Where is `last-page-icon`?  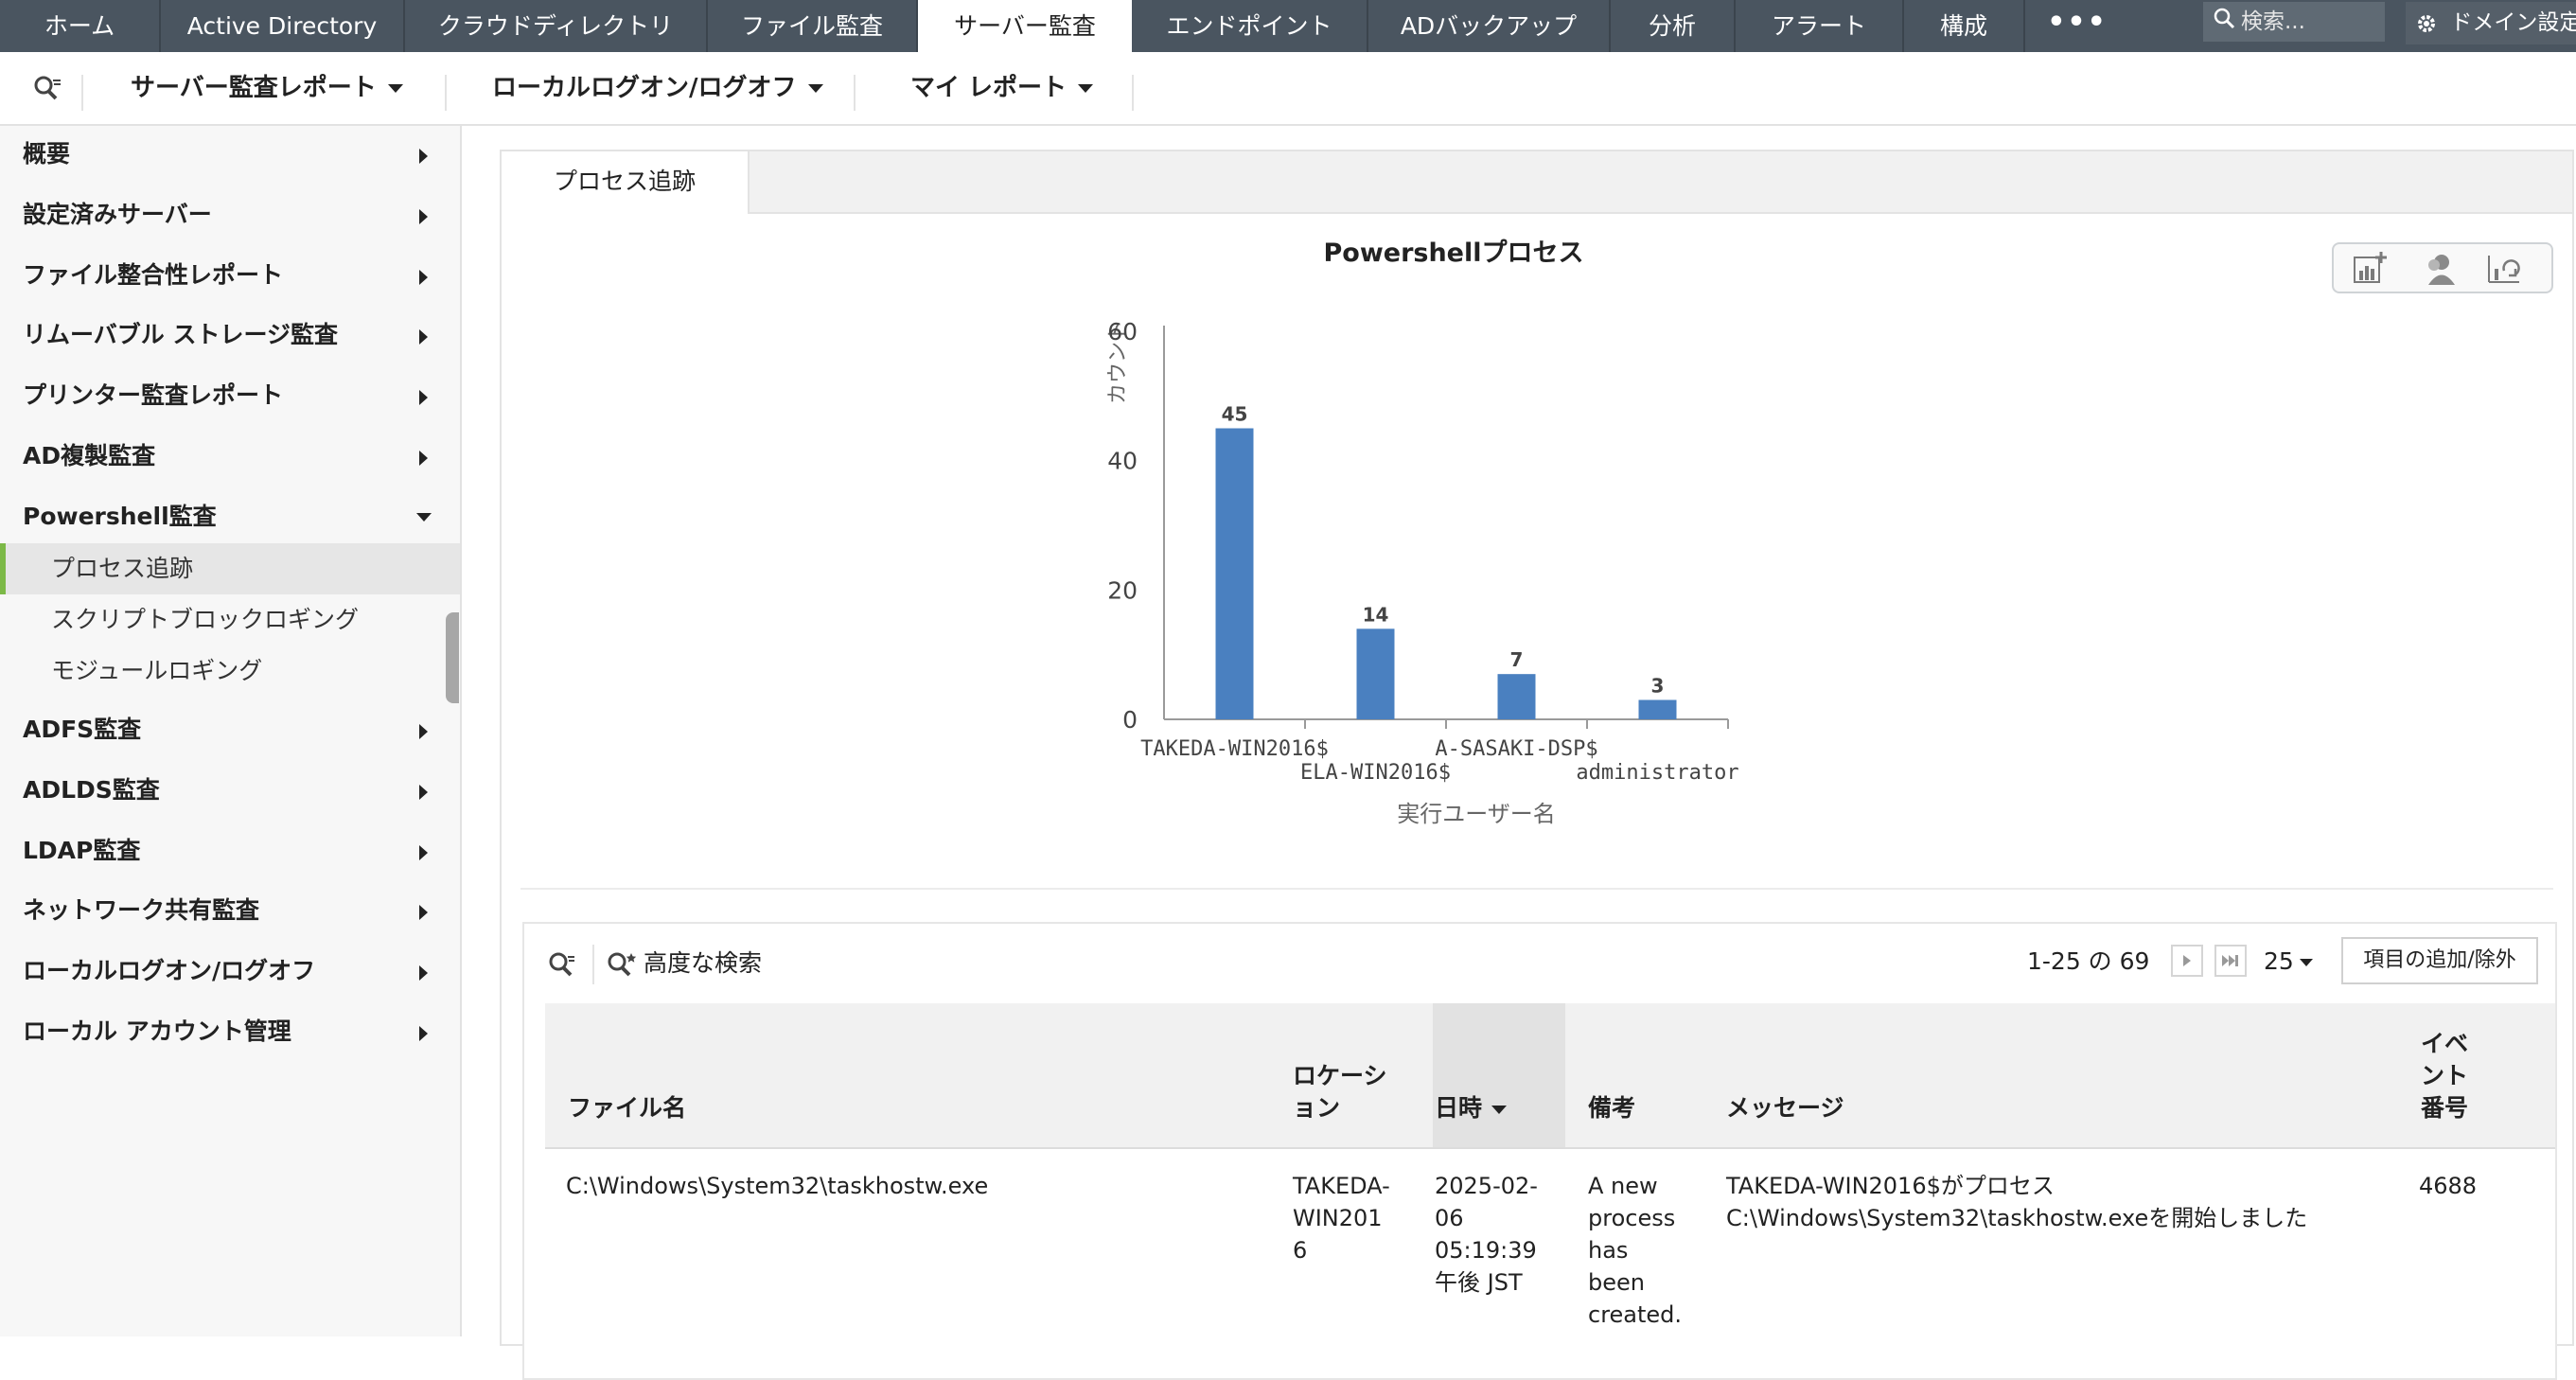
last-page-icon is located at coordinates (2230, 960).